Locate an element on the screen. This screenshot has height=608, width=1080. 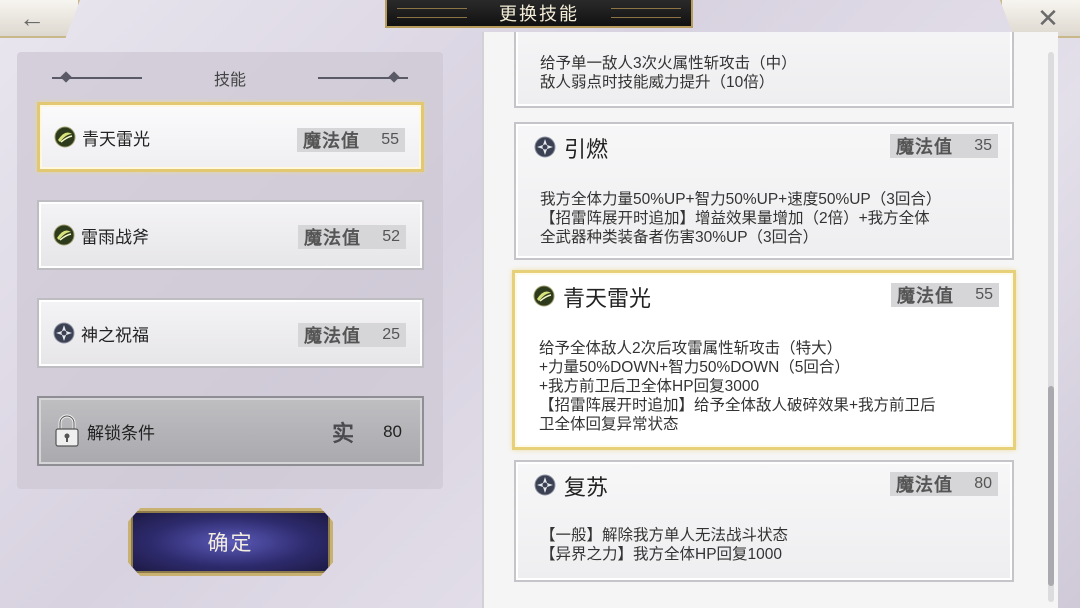
skill-card-header: 复苏 魔法值 80 is located at coordinates (764, 482).